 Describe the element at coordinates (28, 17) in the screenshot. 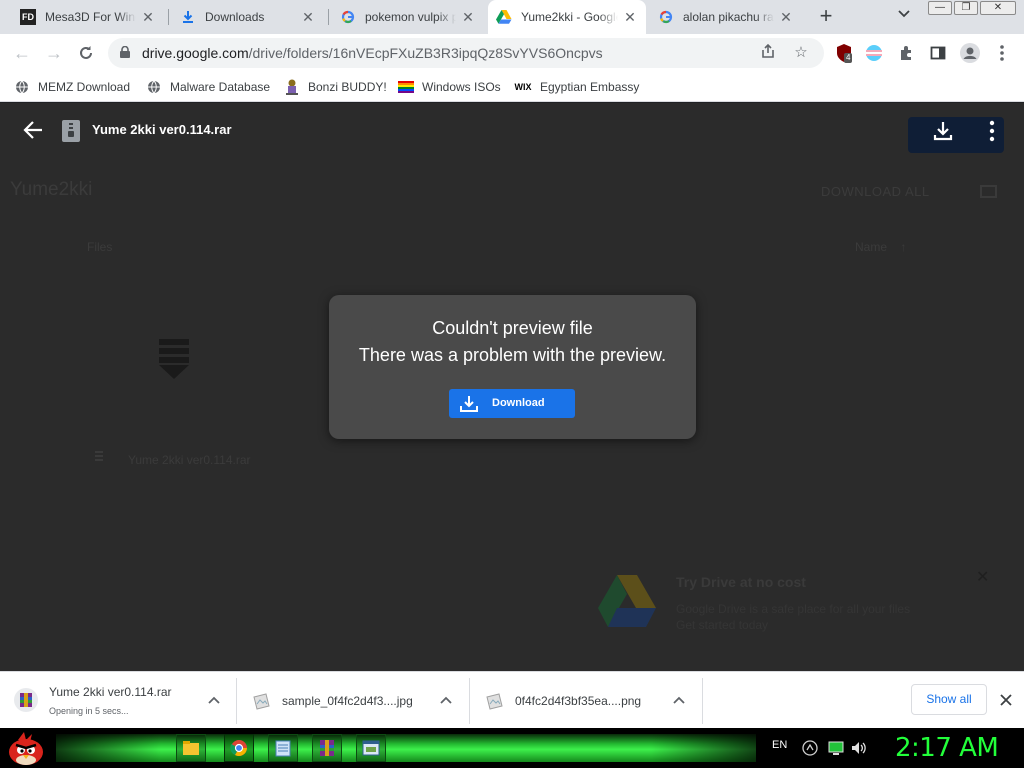

I see `fd-icon: FD` at that location.